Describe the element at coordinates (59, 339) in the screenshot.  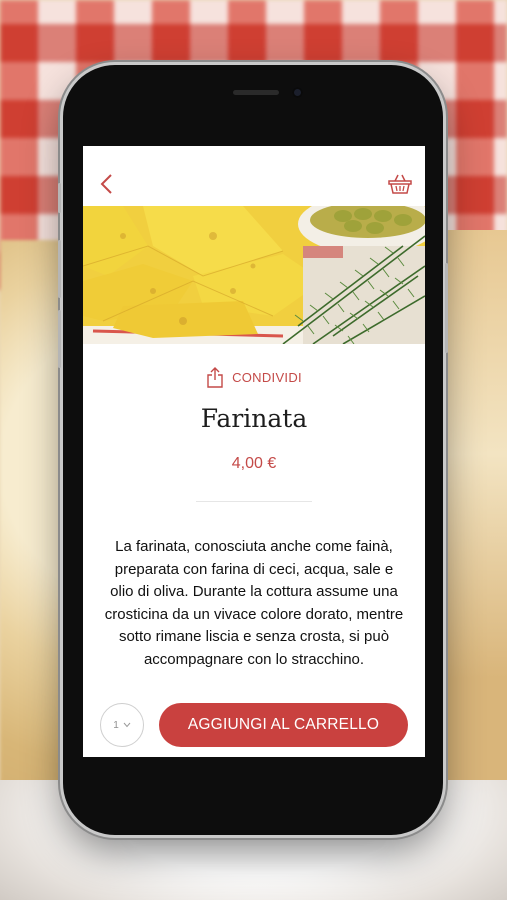
I see `volume-down-button` at that location.